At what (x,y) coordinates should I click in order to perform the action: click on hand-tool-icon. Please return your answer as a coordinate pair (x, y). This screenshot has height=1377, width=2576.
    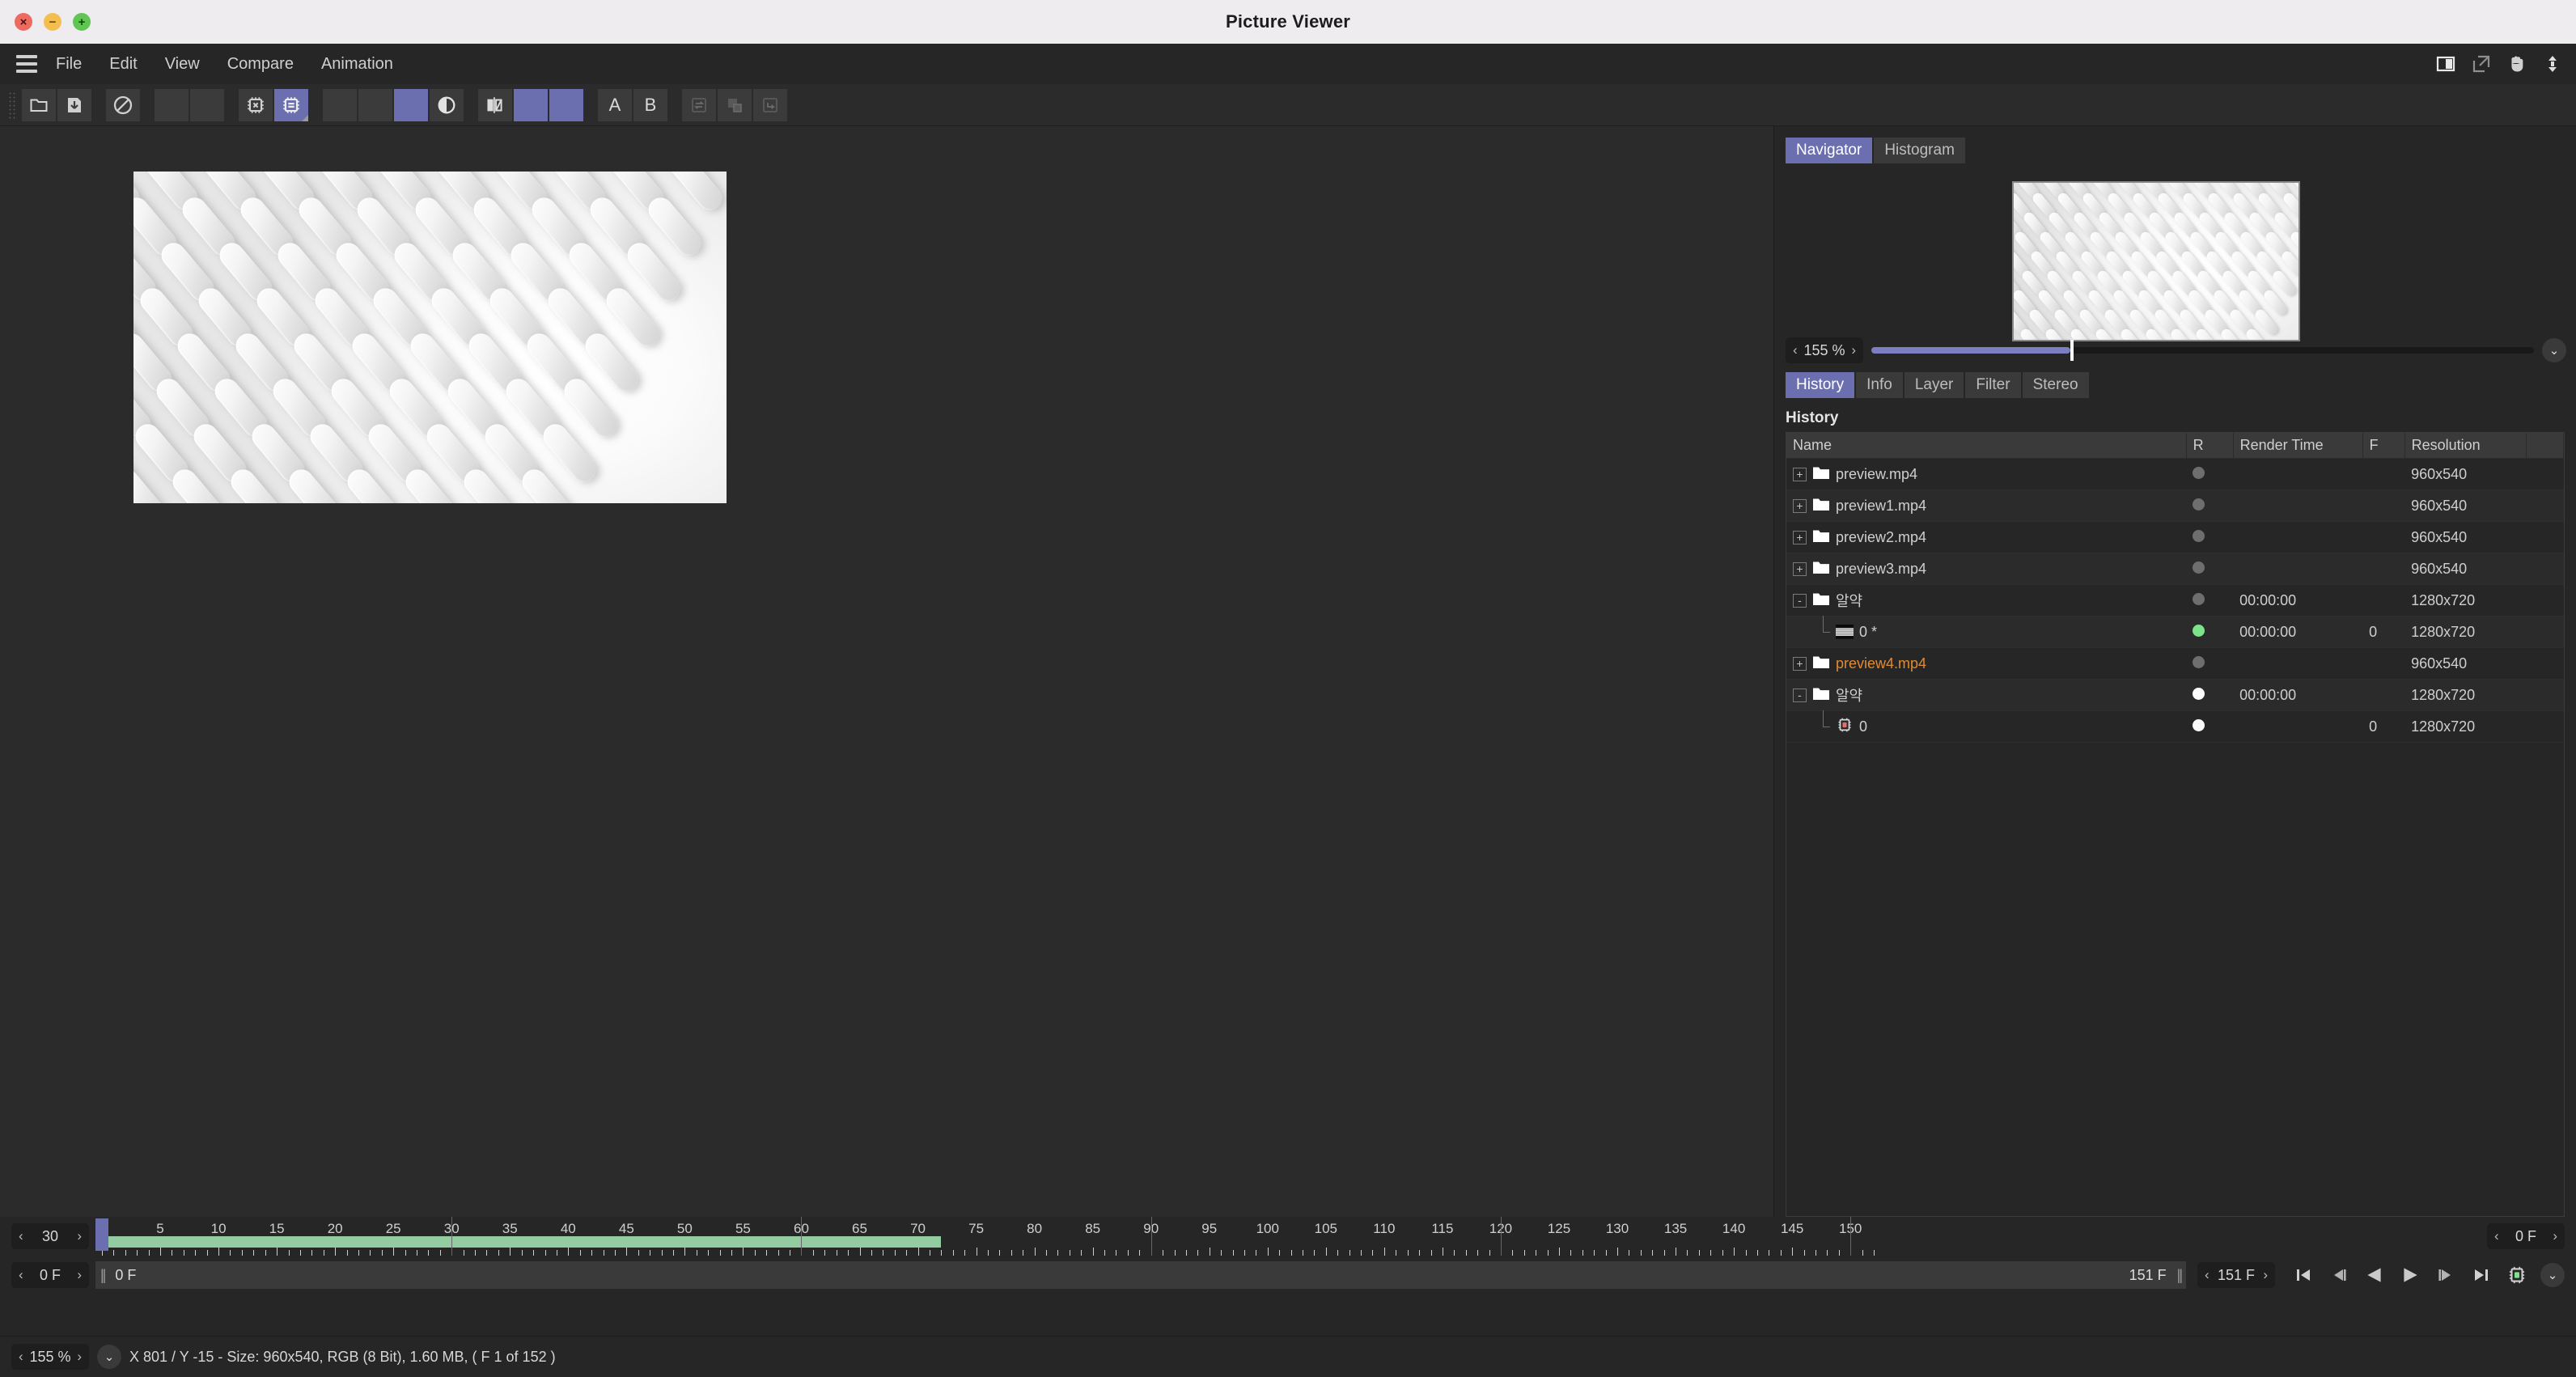
    Looking at the image, I should click on (2517, 64).